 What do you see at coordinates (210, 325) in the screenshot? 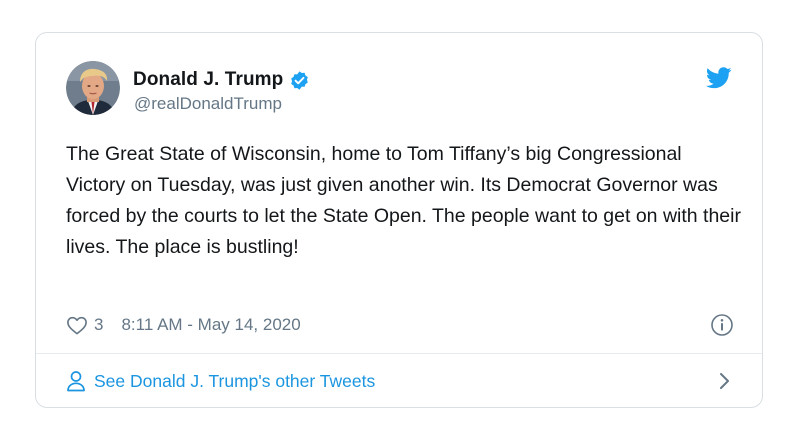
I see `tweet-timestamp: 8:11 AM - May 14, 2020` at bounding box center [210, 325].